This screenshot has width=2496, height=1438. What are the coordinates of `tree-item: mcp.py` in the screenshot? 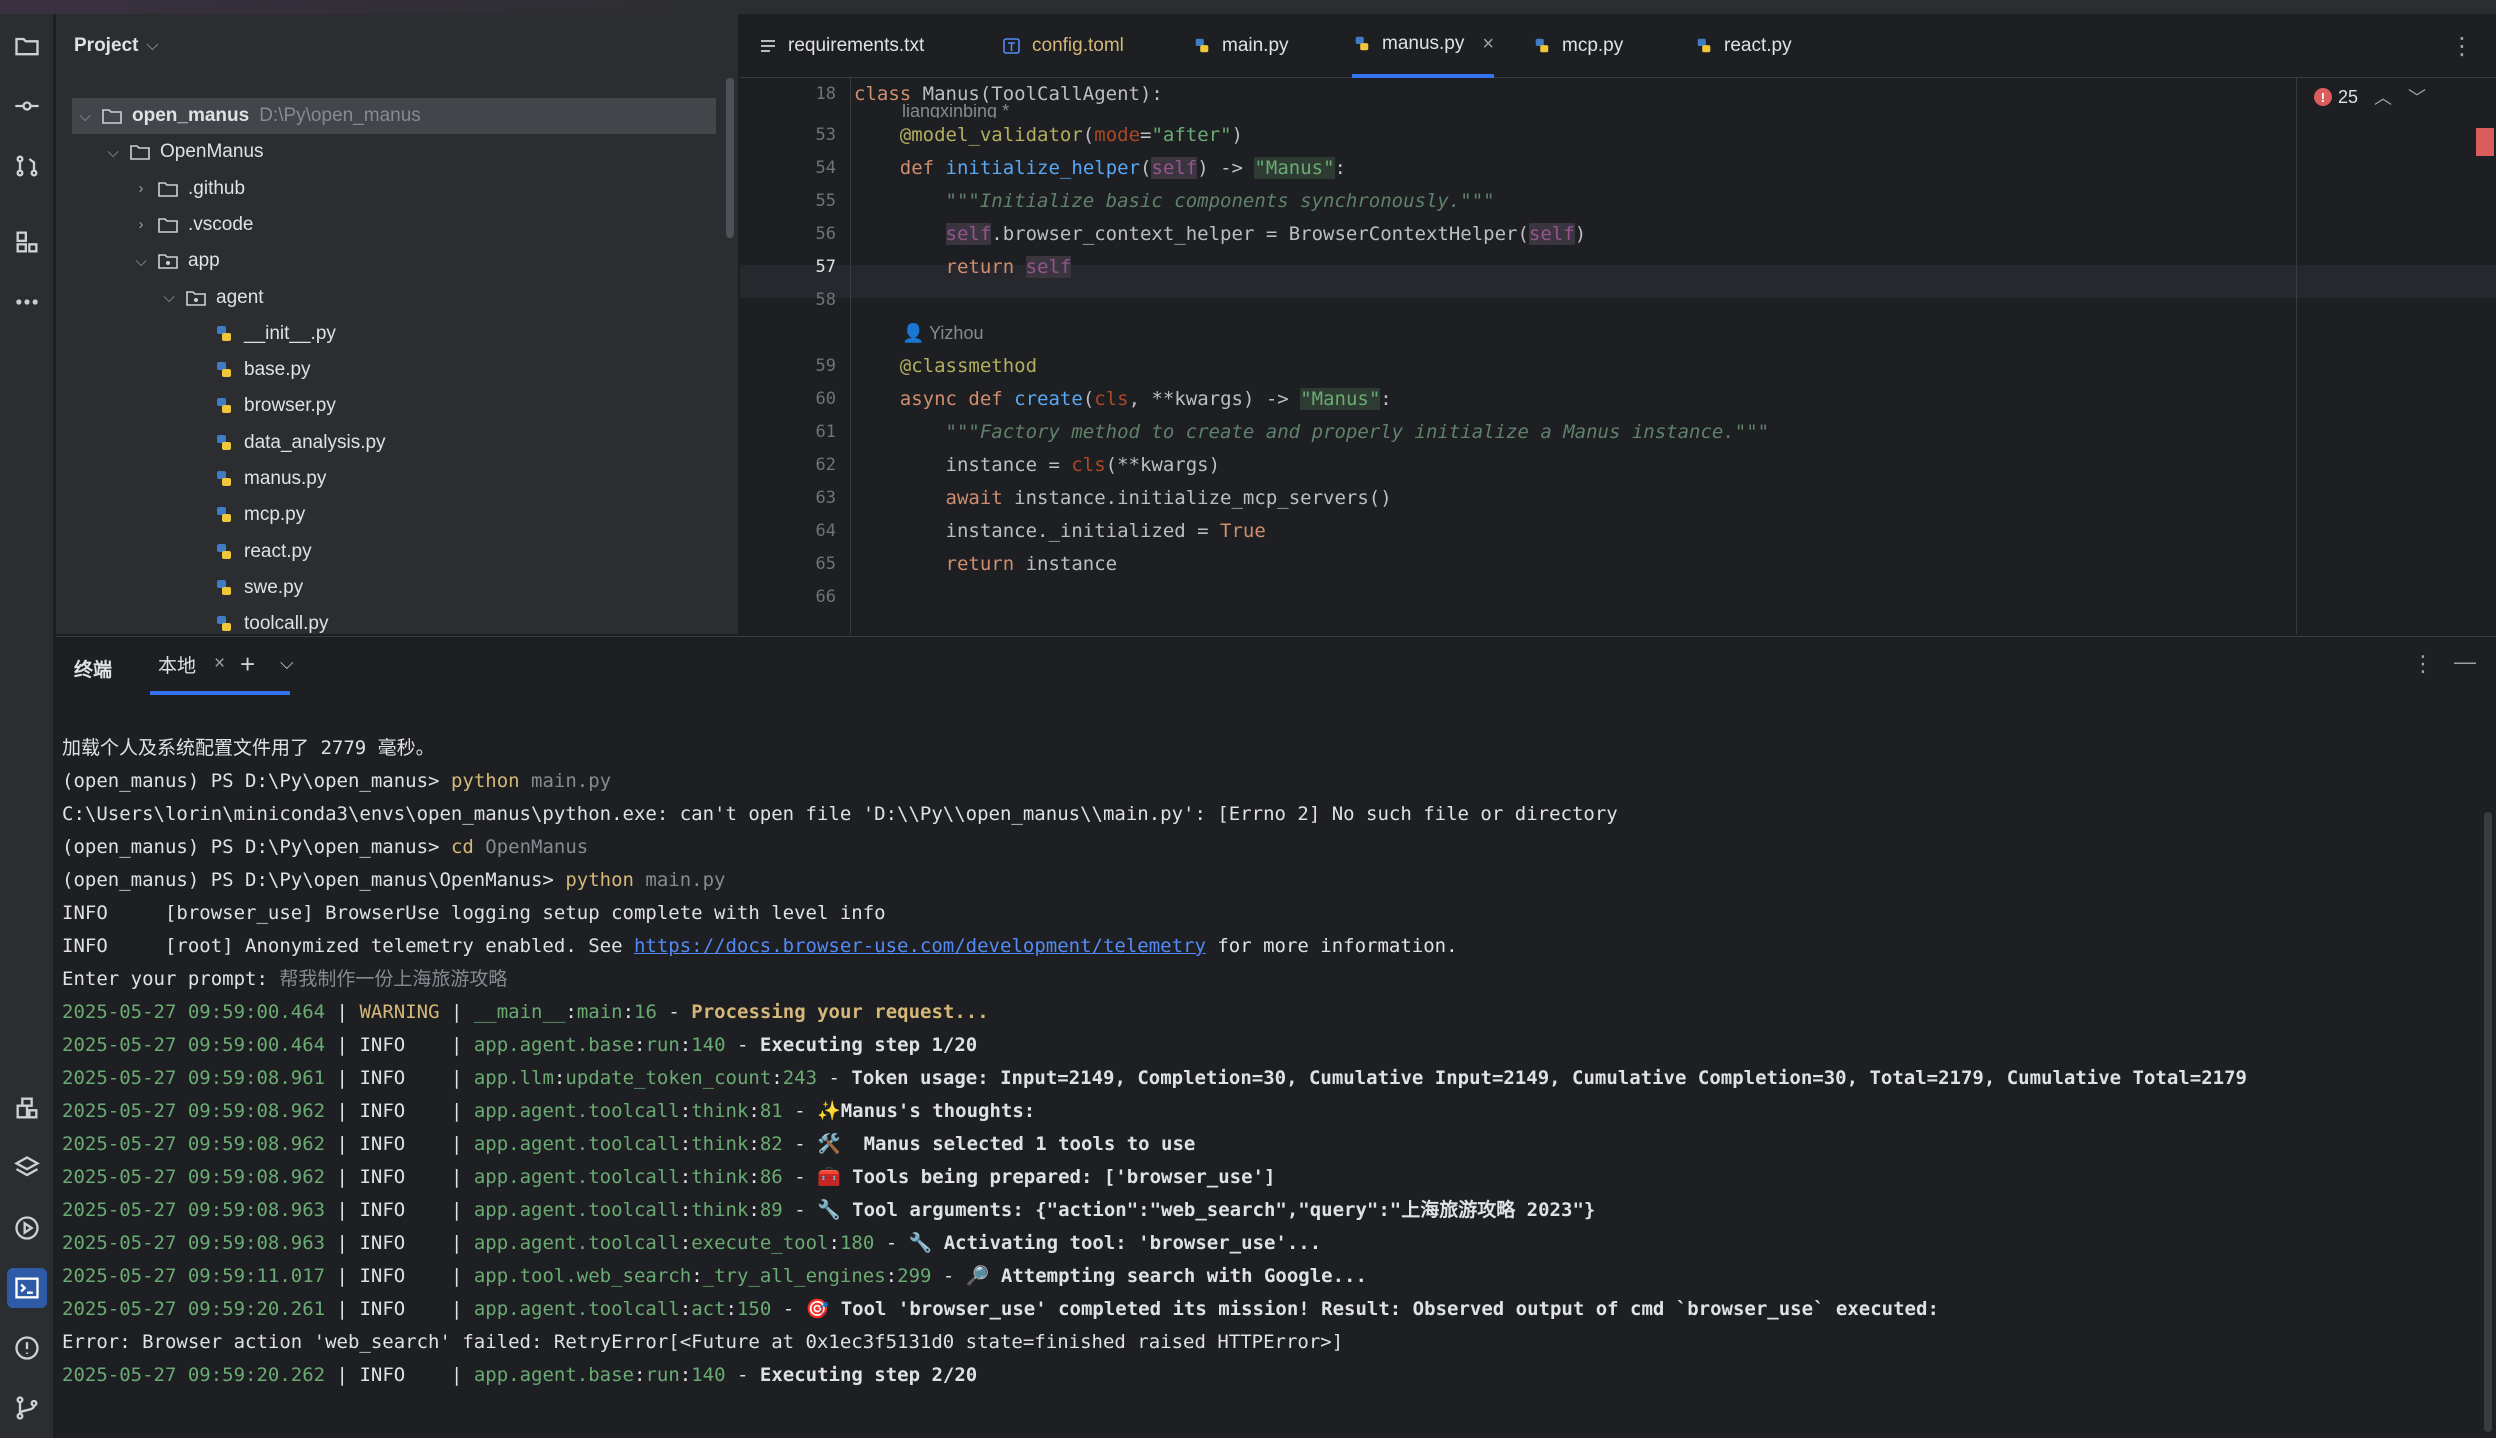 It's located at (244, 515).